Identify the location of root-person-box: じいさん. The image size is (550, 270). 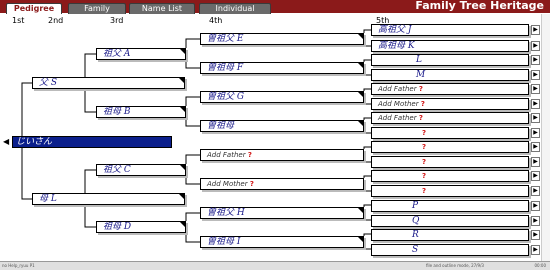
(92, 142).